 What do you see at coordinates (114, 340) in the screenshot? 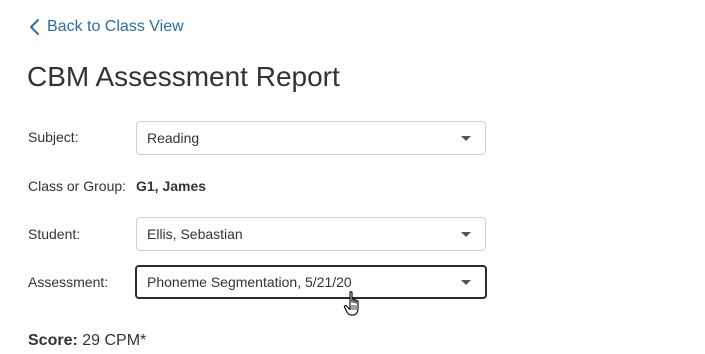
I see `score-value: 29 CPM*` at bounding box center [114, 340].